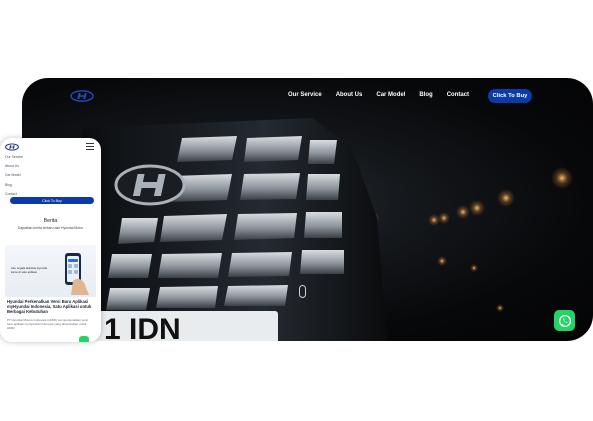  I want to click on nav-car-model: Car Model, so click(390, 95).